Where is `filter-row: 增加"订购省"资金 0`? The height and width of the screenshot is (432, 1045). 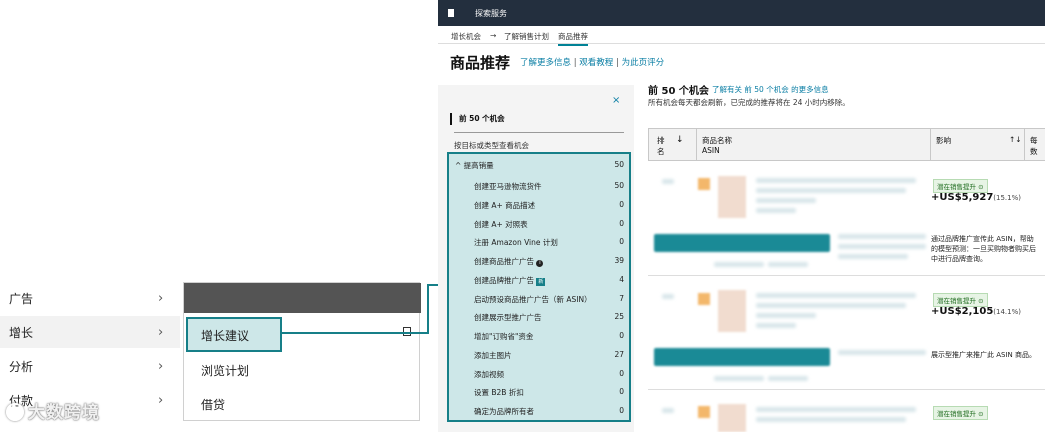
filter-row: 增加"订购省"资金 0 is located at coordinates (539, 337).